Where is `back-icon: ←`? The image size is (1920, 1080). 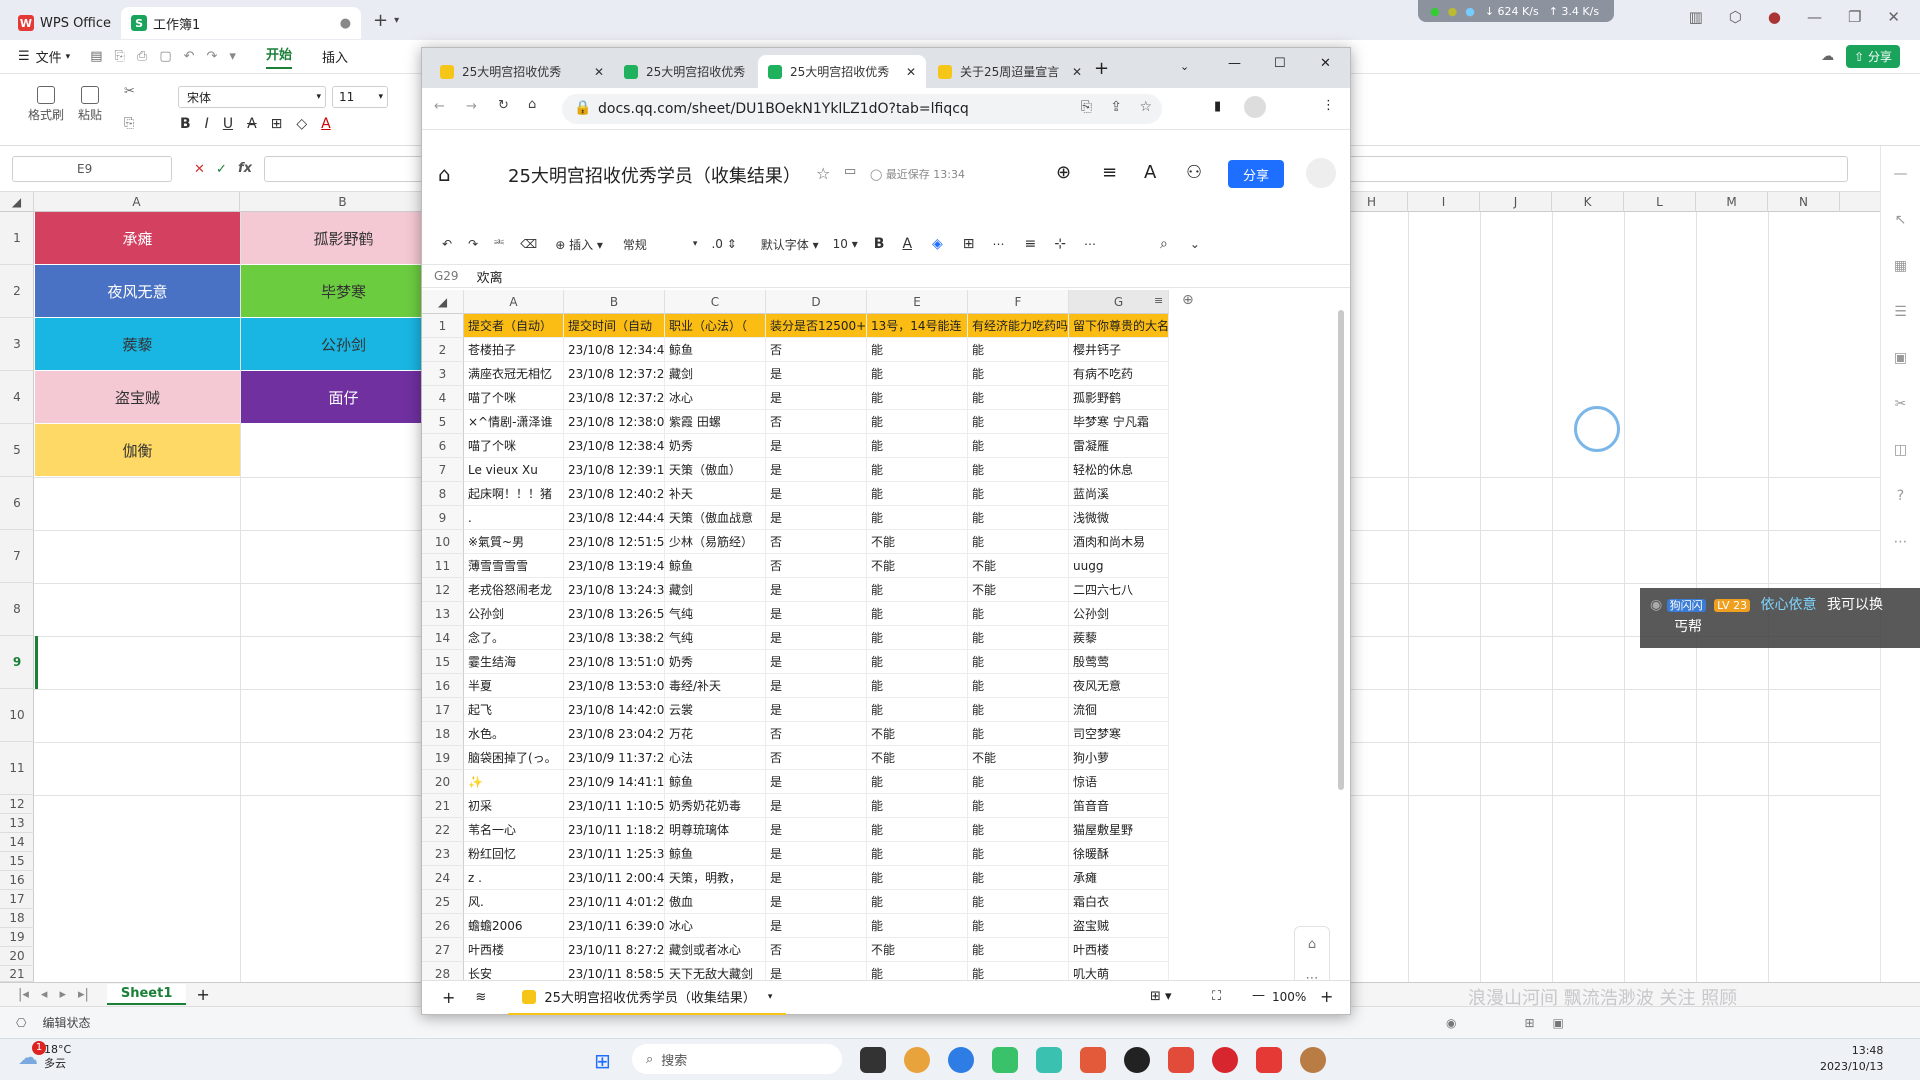
back-icon: ← is located at coordinates (439, 106).